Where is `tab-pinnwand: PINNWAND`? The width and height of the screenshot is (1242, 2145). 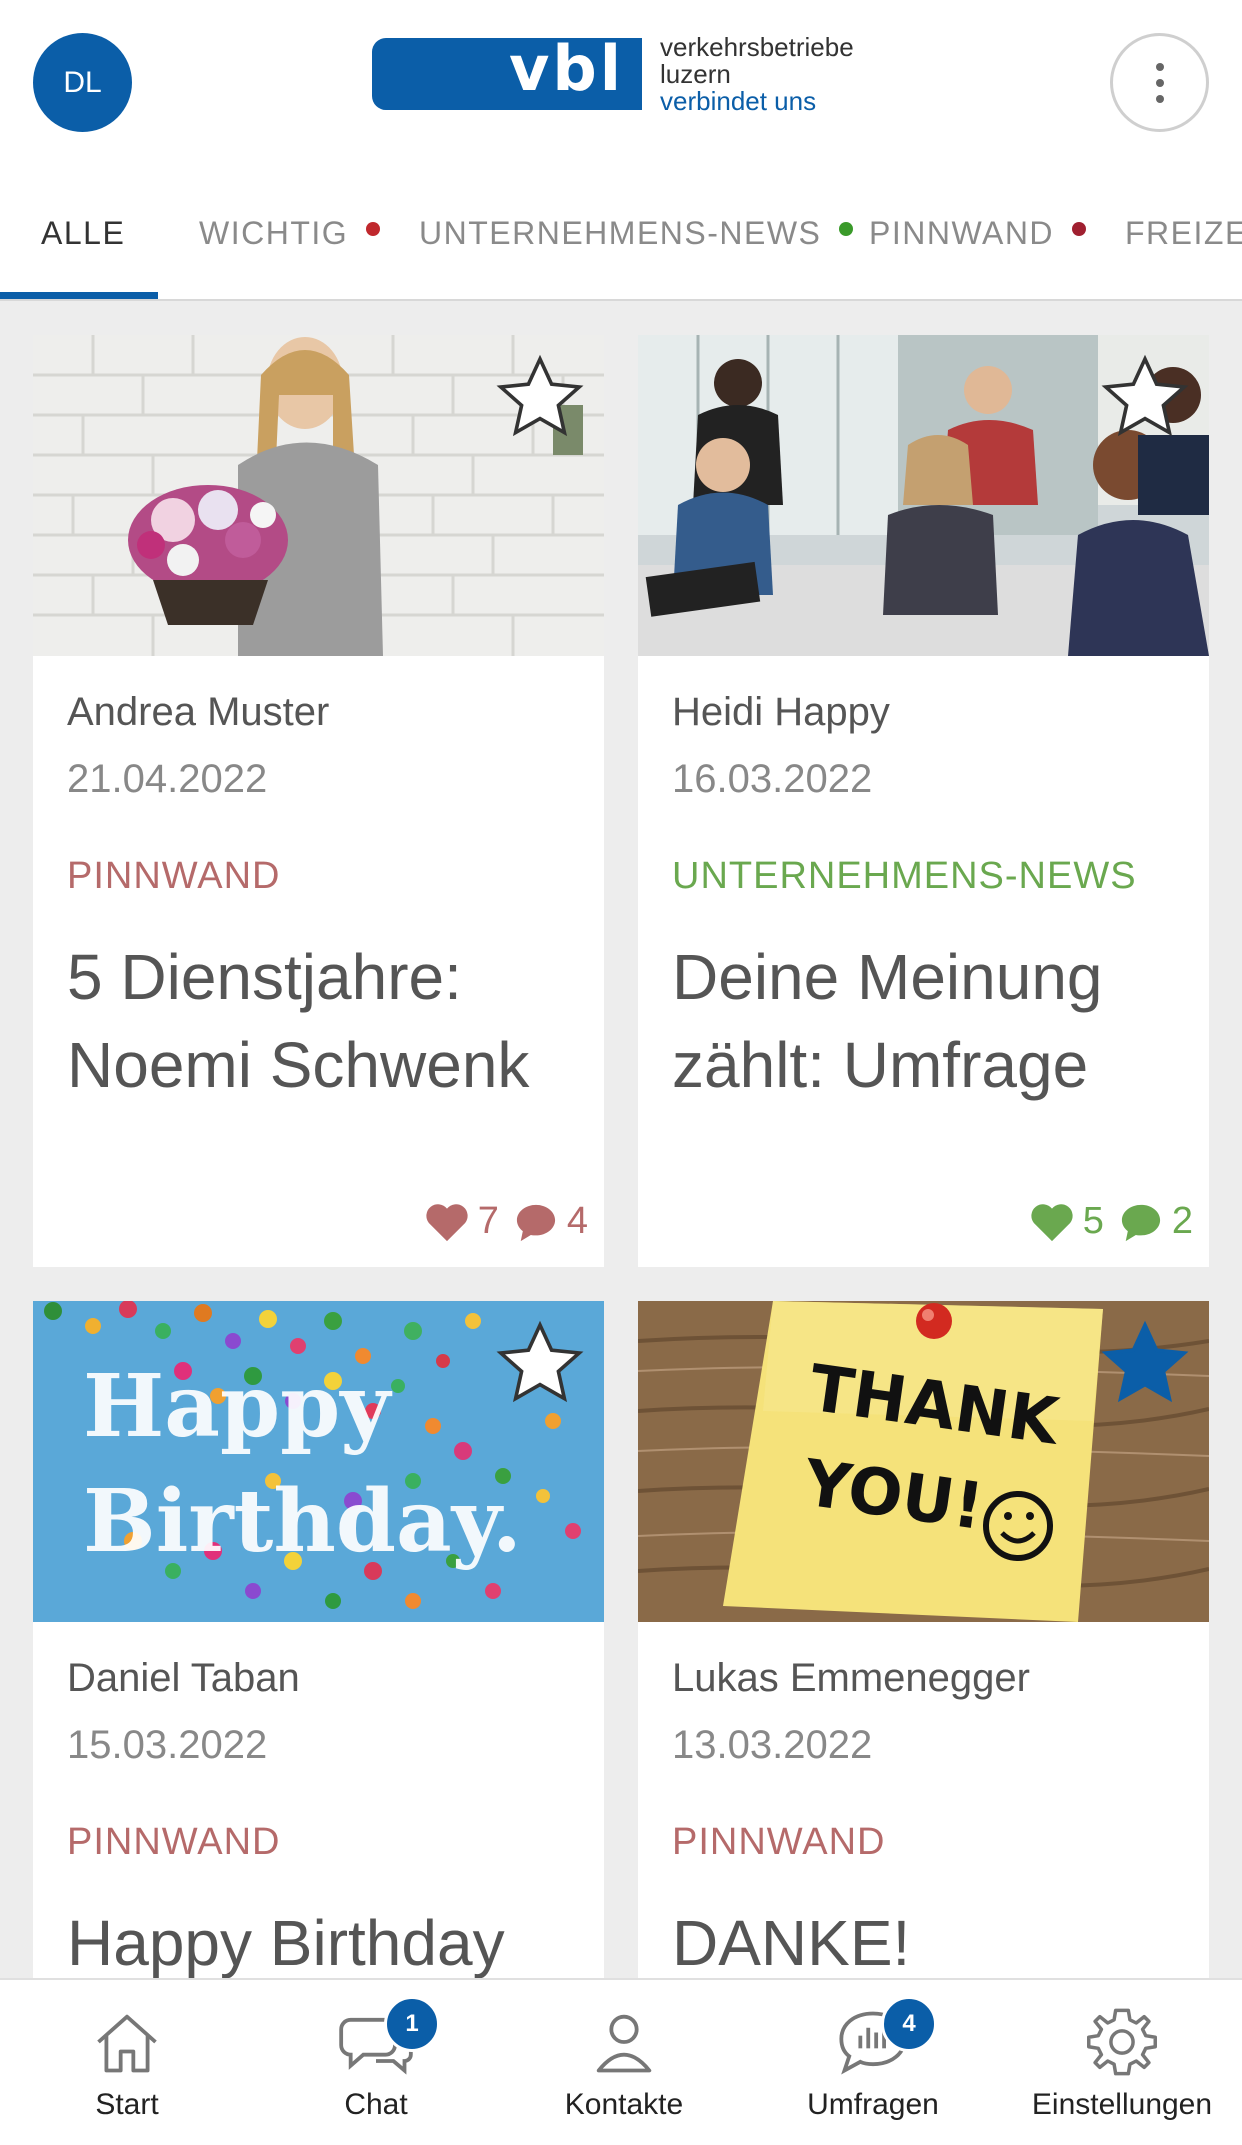 tab-pinnwand: PINNWAND is located at coordinates (978, 233).